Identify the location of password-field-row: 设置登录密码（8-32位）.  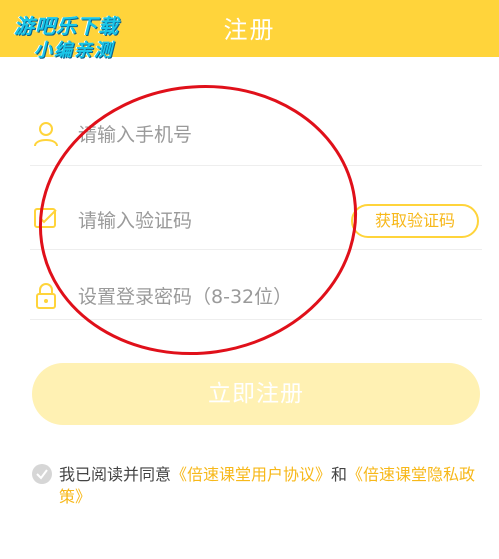
(256, 285).